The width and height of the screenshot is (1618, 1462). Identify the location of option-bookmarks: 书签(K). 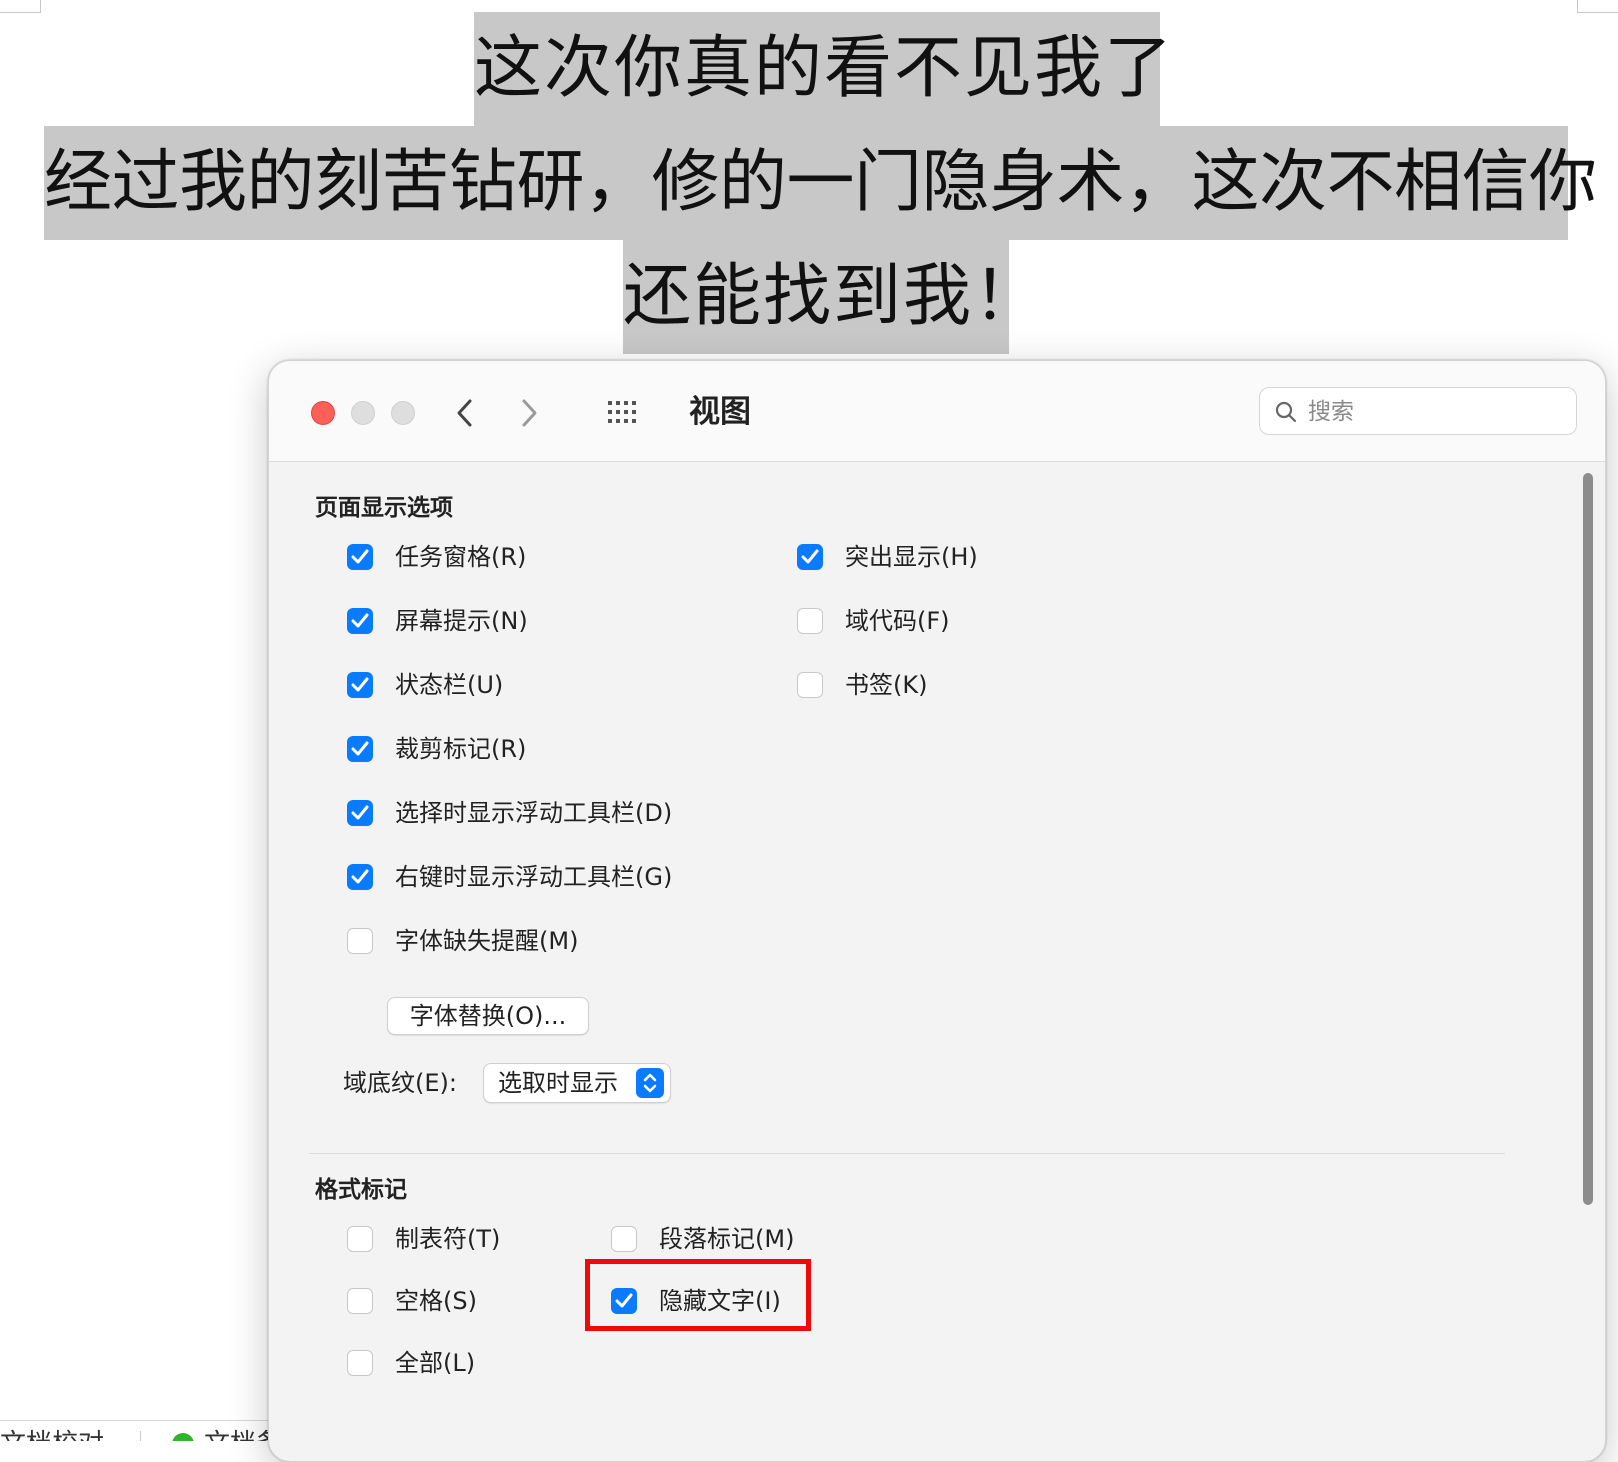
(862, 685).